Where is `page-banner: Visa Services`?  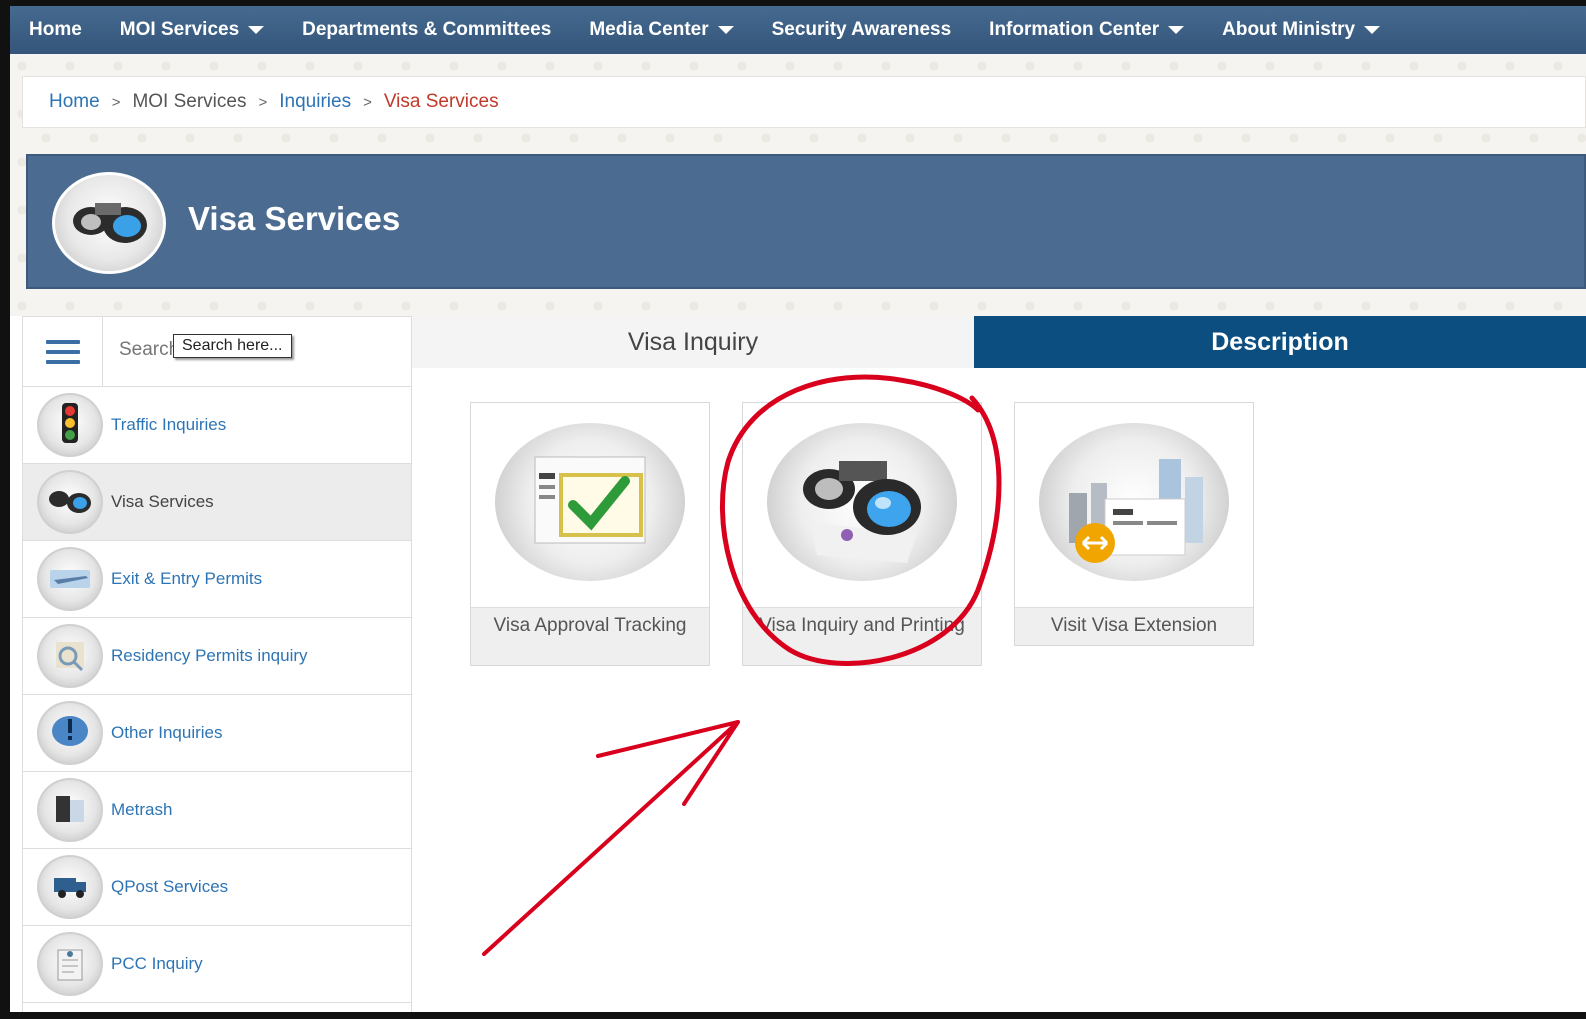
page-banner: Visa Services is located at coordinates (806, 221).